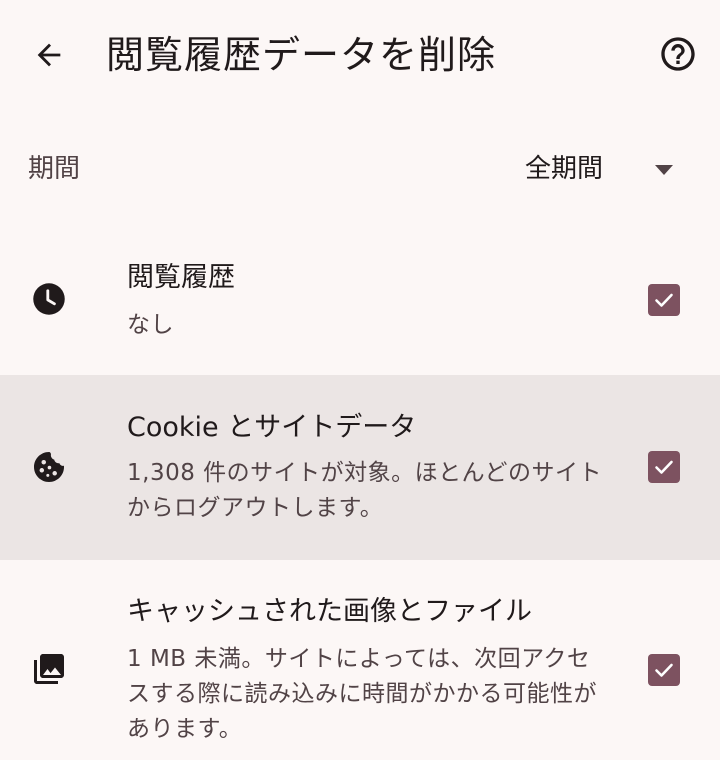 The width and height of the screenshot is (720, 760). I want to click on option-subtitle: 1,308 件のサイトが対象。ほとんどのサイトからログアウトします。, so click(364, 490).